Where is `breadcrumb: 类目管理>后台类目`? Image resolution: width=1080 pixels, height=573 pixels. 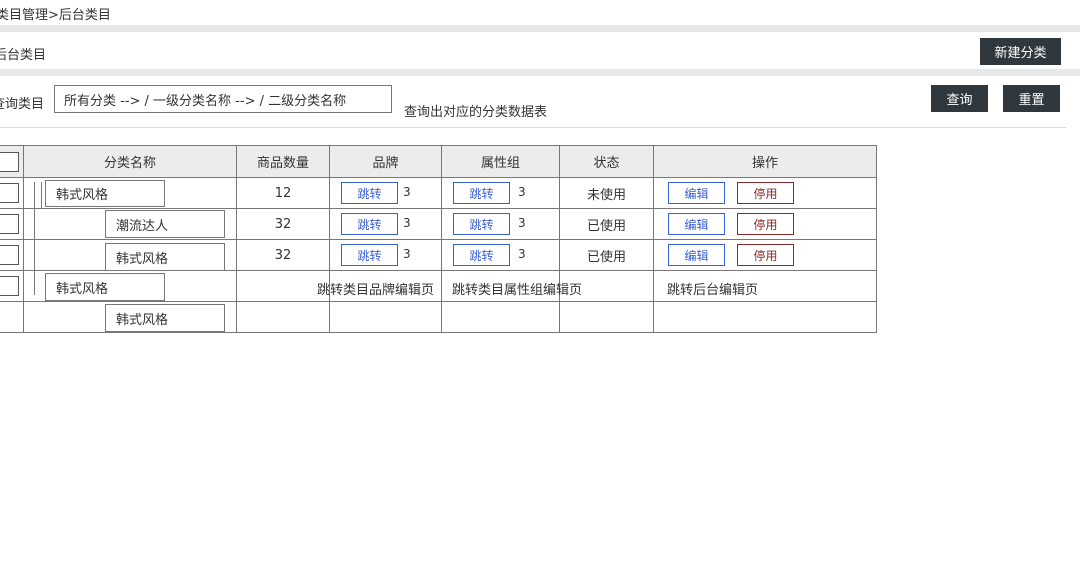
breadcrumb: 类目管理>后台类目 is located at coordinates (55, 15).